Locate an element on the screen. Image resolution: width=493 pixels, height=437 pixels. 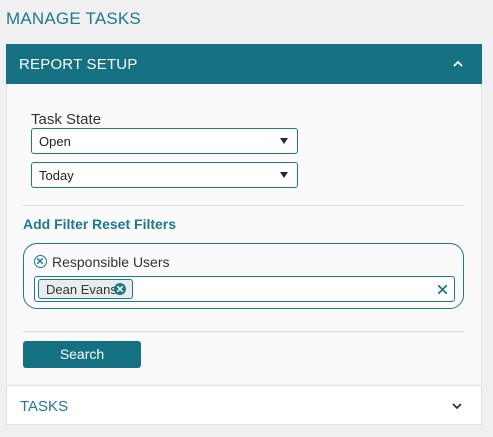
clear-selection-icon is located at coordinates (442, 289).